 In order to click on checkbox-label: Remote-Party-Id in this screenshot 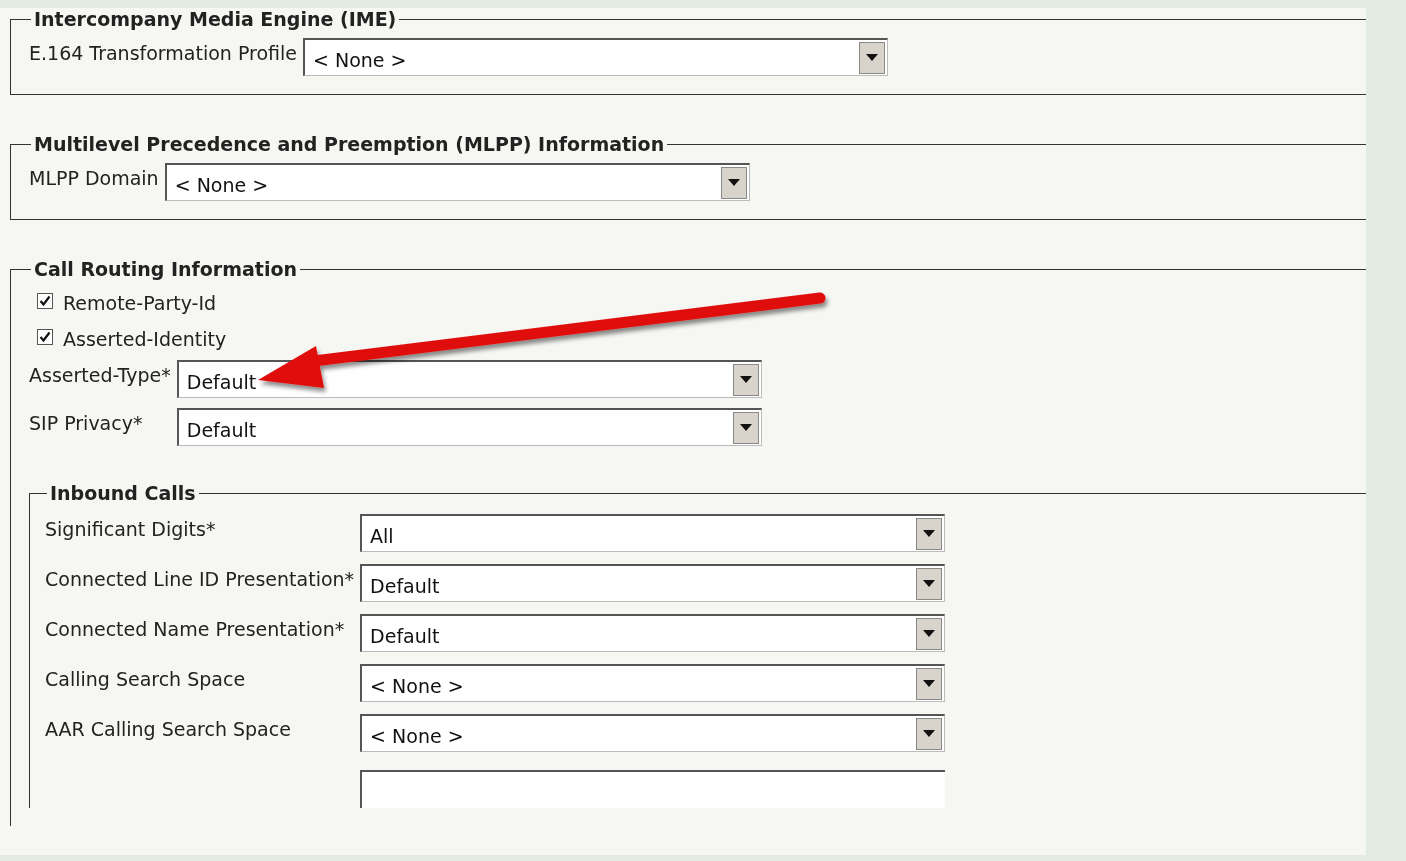, I will do `click(140, 302)`.